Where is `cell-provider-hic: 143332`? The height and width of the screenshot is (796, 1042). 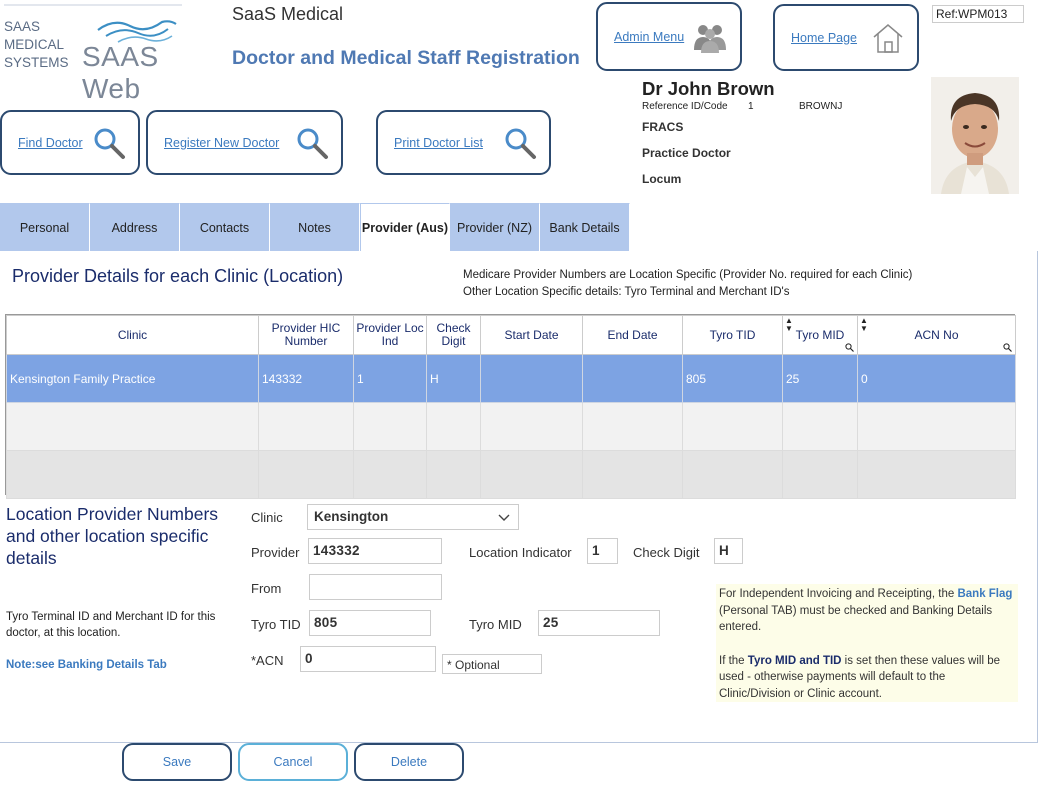 cell-provider-hic: 143332 is located at coordinates (306, 378).